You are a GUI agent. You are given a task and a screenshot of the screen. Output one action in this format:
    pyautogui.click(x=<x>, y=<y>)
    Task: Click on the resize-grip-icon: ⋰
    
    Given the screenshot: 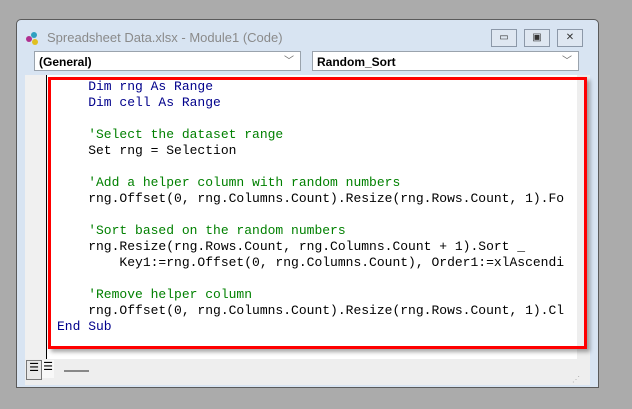 What is the action you would take?
    pyautogui.click(x=576, y=379)
    